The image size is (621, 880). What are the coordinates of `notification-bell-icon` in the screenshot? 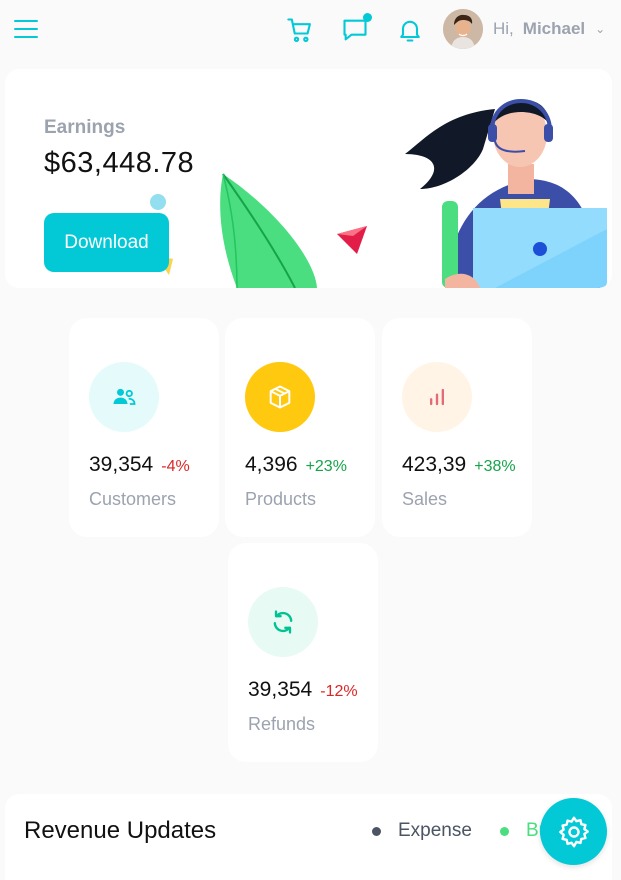 It's located at (411, 31).